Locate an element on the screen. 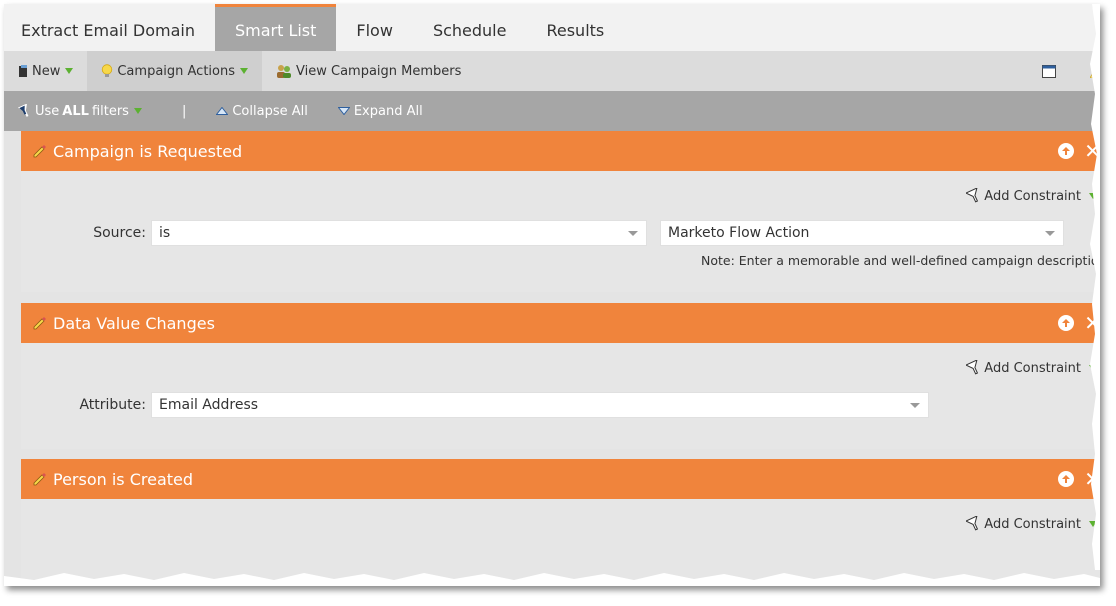 This screenshot has height=606, width=1116. attribute-label: Attribute: is located at coordinates (112, 405).